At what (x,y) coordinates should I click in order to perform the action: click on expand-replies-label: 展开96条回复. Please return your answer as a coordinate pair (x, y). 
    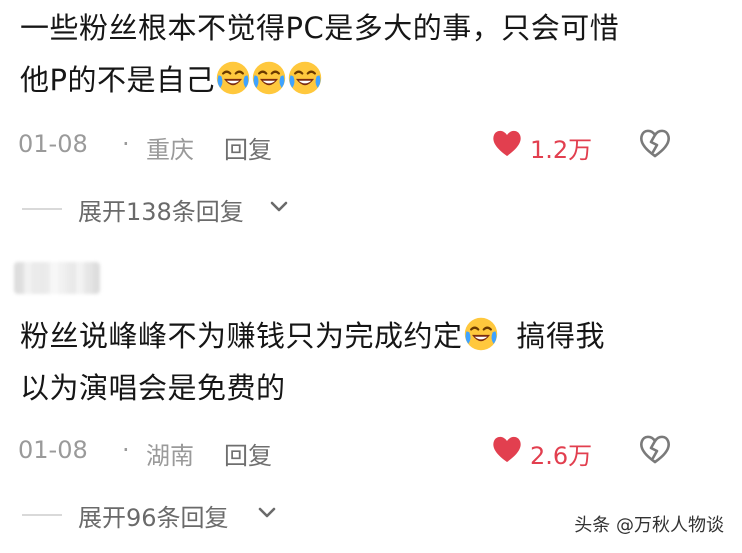
    Looking at the image, I should click on (153, 518).